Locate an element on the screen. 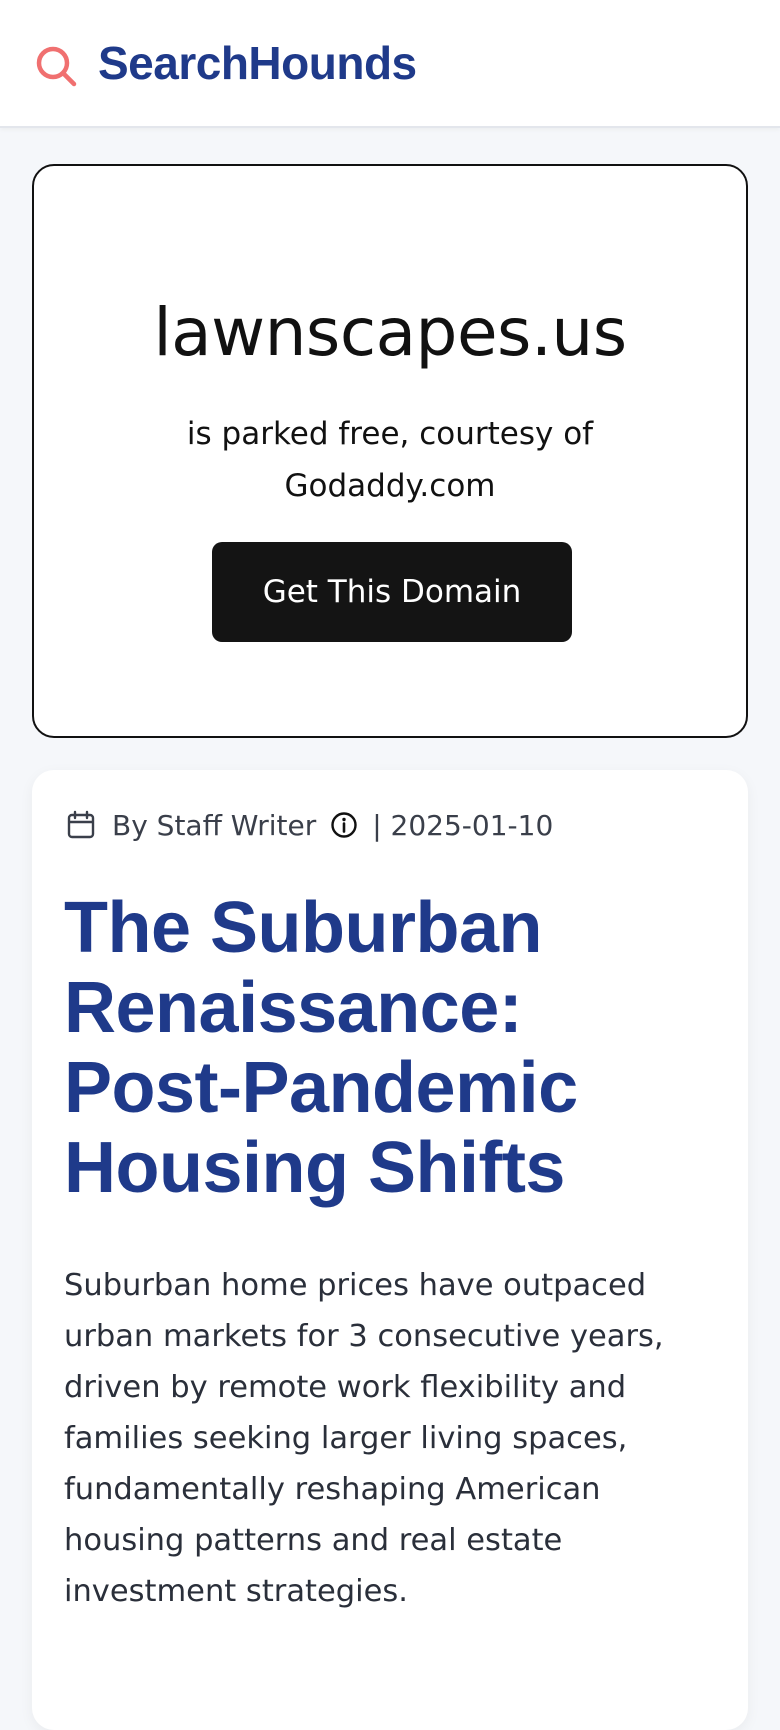 The height and width of the screenshot is (1730, 780). article-author: By Staff Writer is located at coordinates (214, 825).